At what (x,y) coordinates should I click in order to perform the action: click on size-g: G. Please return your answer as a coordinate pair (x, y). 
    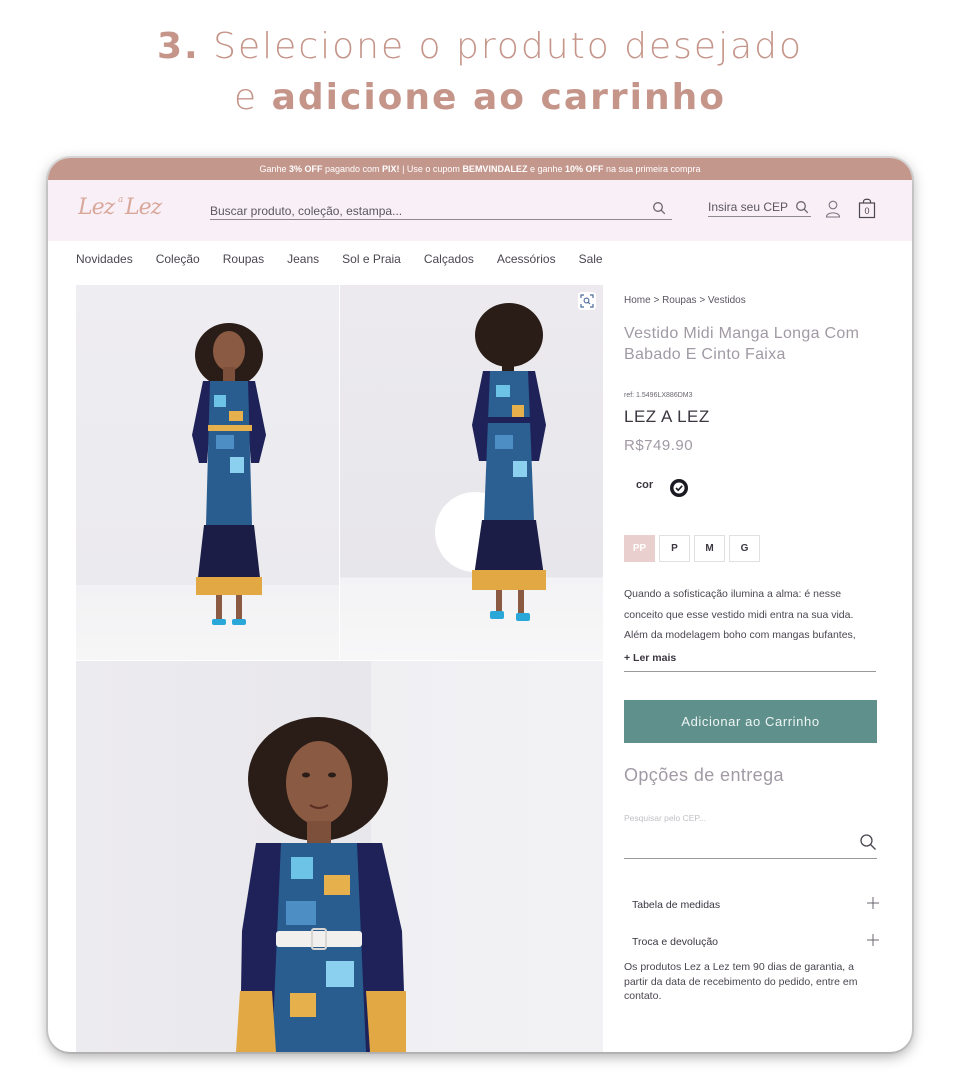
    Looking at the image, I should click on (744, 548).